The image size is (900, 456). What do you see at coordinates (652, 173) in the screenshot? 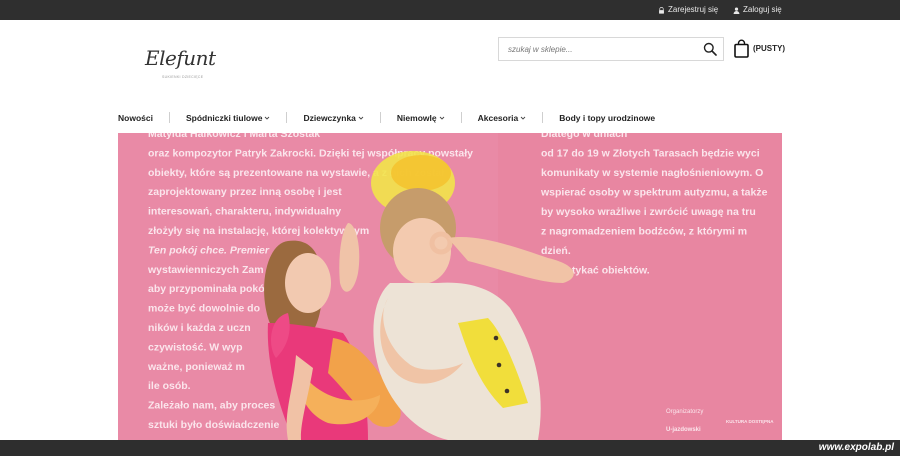
I see `banner-text-line: komunikaty w systemie nagłośnieniowym. O` at bounding box center [652, 173].